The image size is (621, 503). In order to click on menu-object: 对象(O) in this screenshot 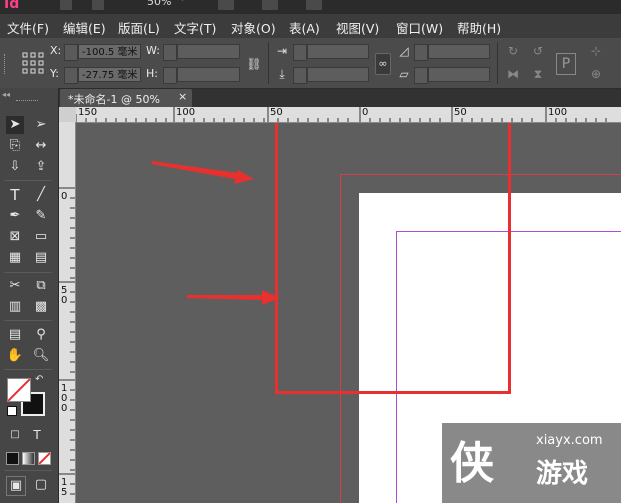, I will do `click(253, 27)`.